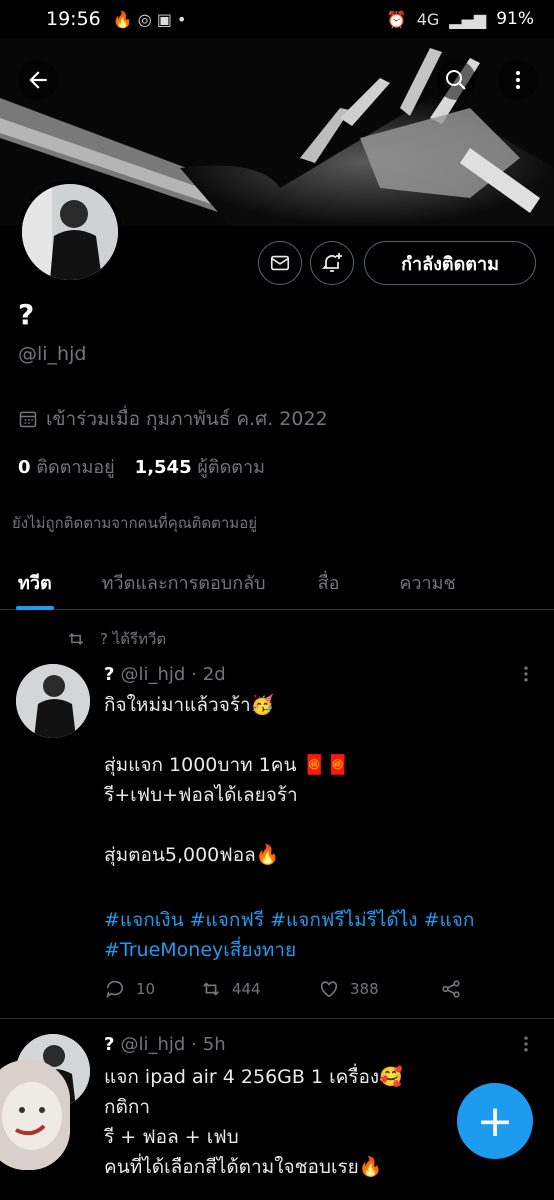 The image size is (554, 1200). I want to click on profile-tabs: ทวีต ทวีตและการตอบกลับ สื่อ ความช, so click(277, 582).